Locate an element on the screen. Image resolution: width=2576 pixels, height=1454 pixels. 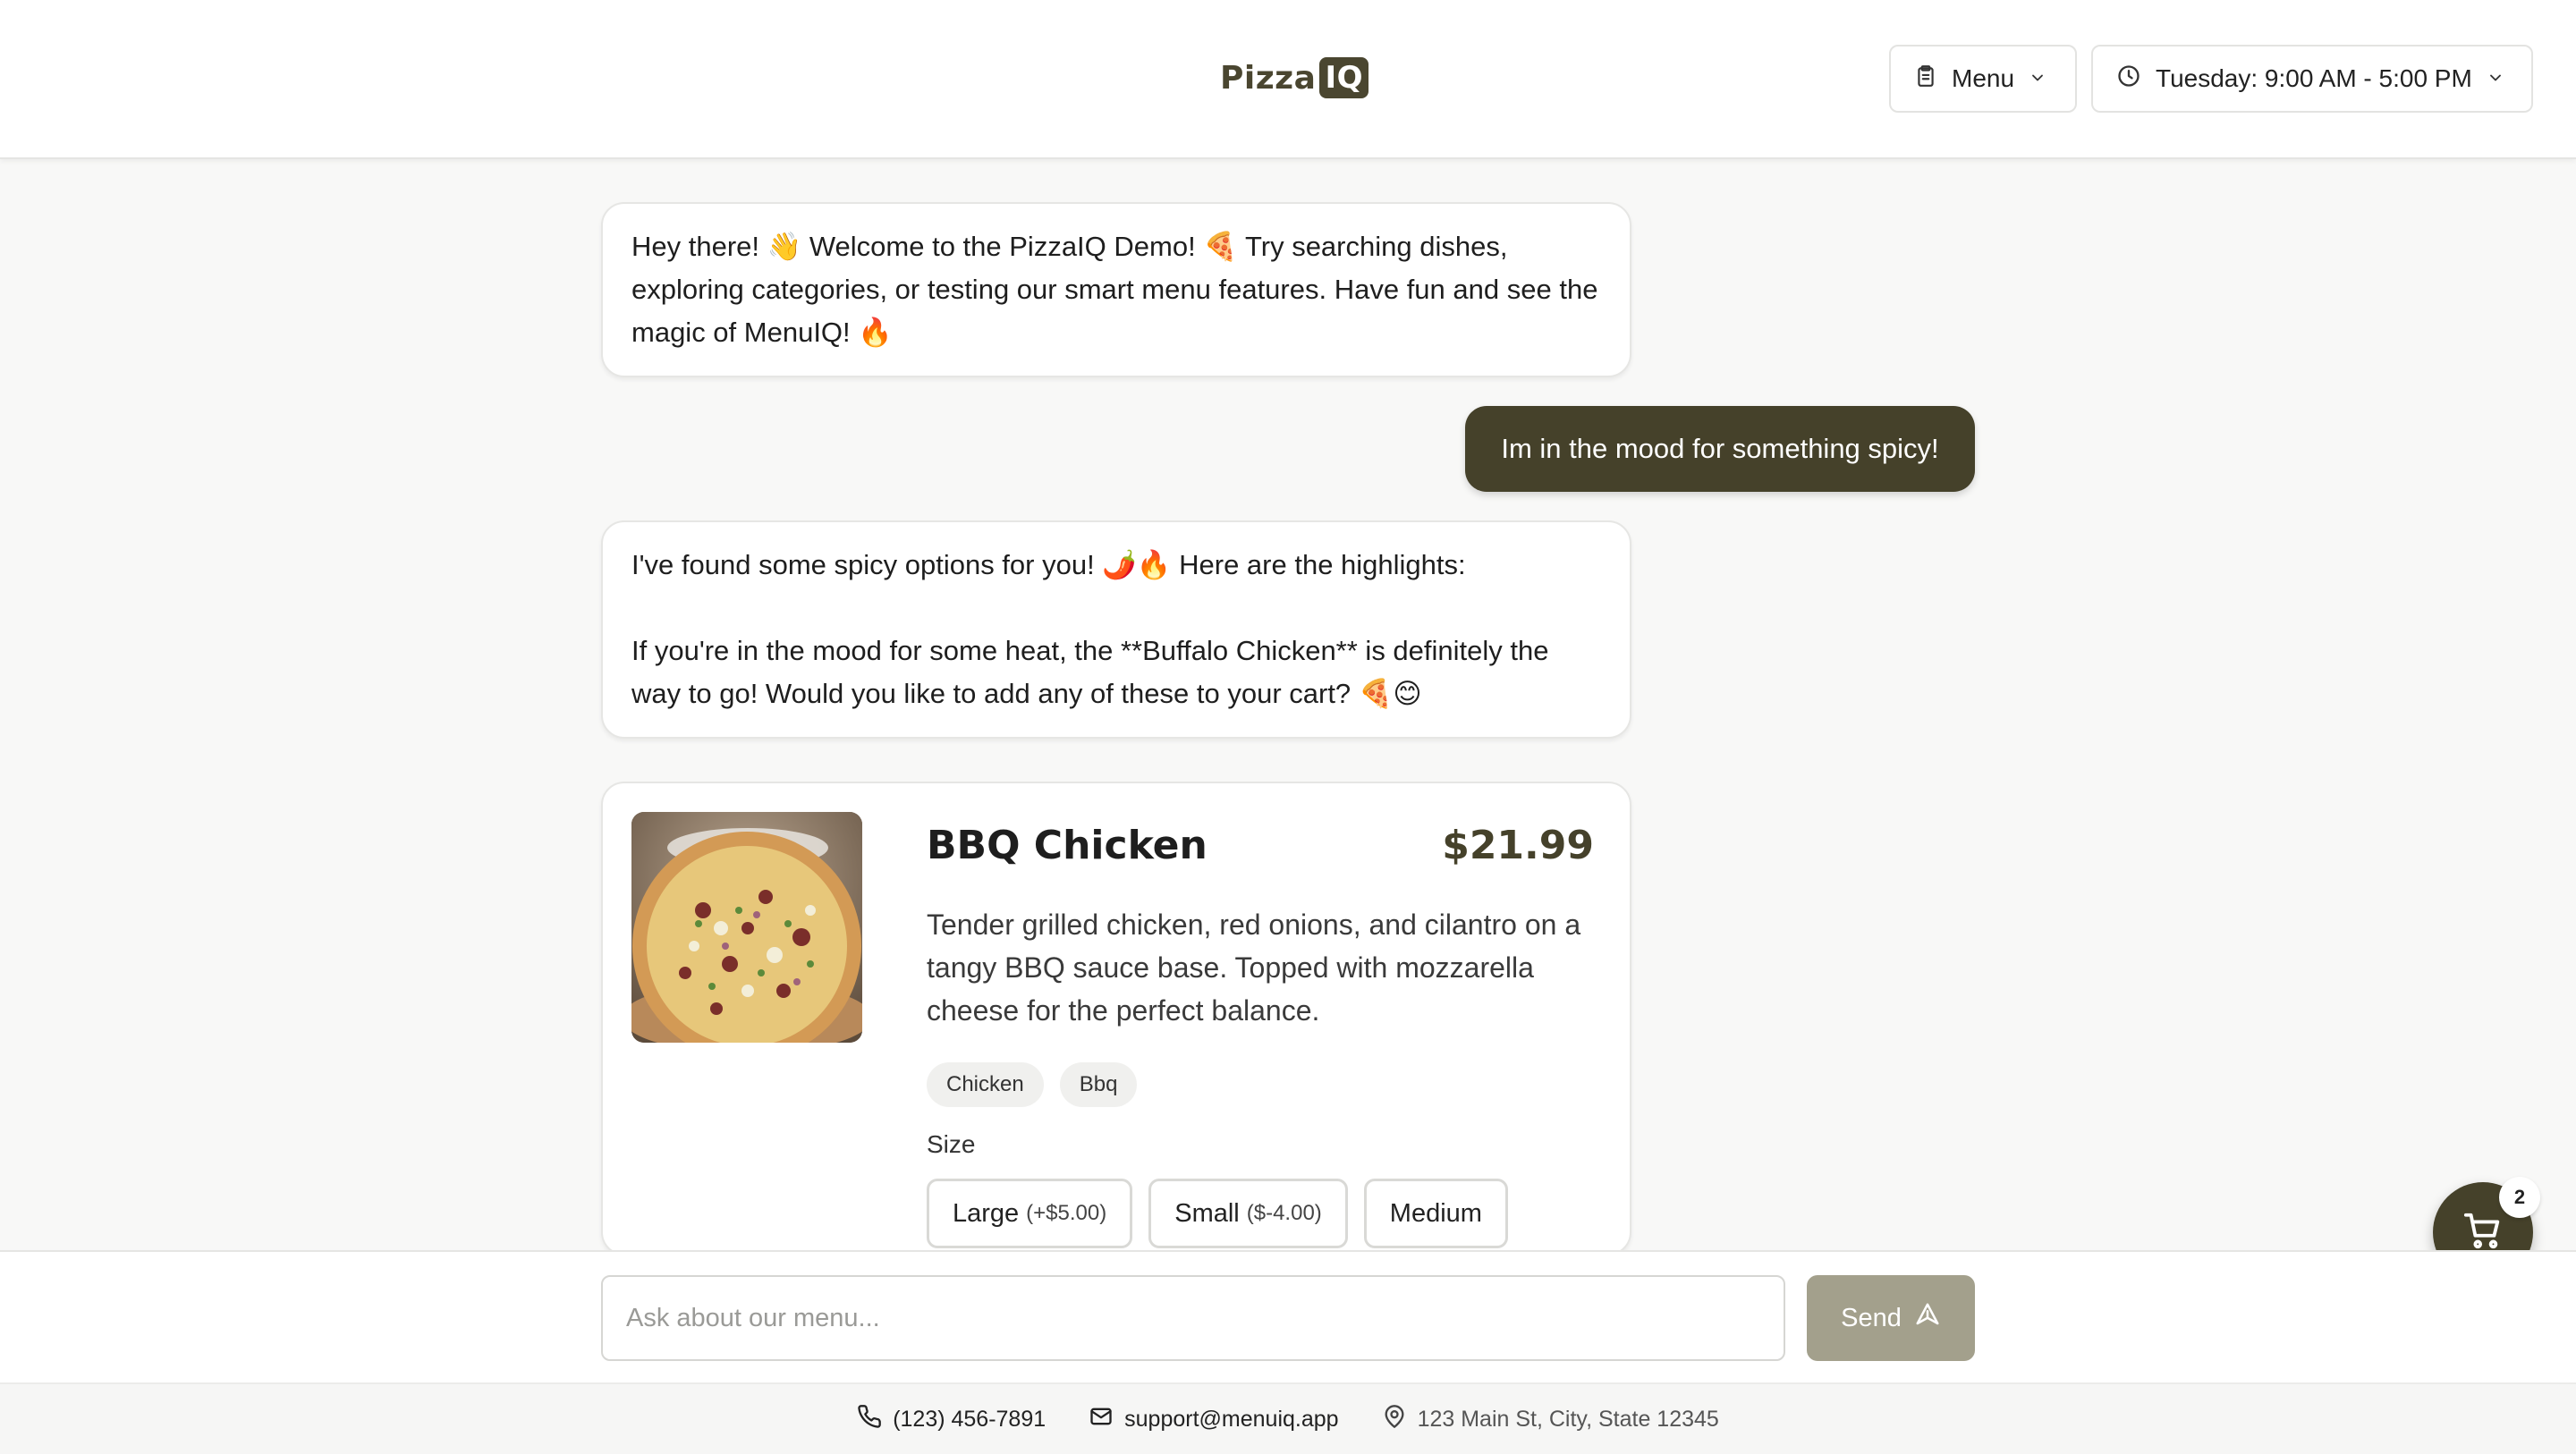
clipboard-icon is located at coordinates (1925, 79).